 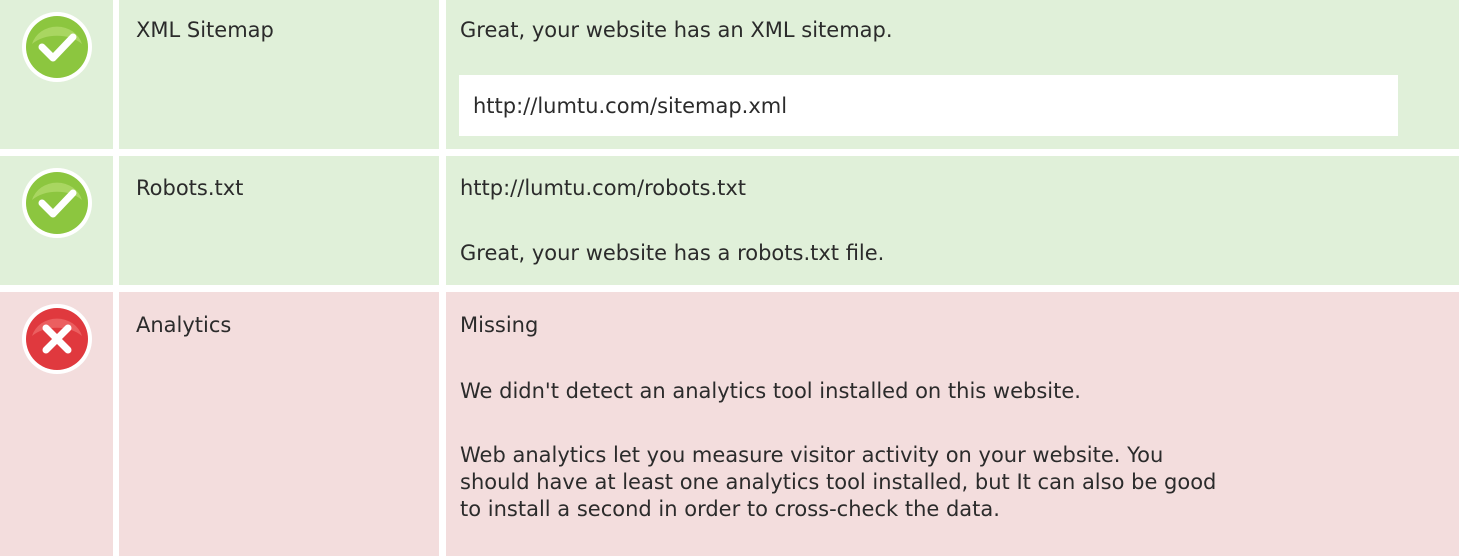 I want to click on robots-url: http://lumtu.com/robots.txt, so click(x=603, y=188).